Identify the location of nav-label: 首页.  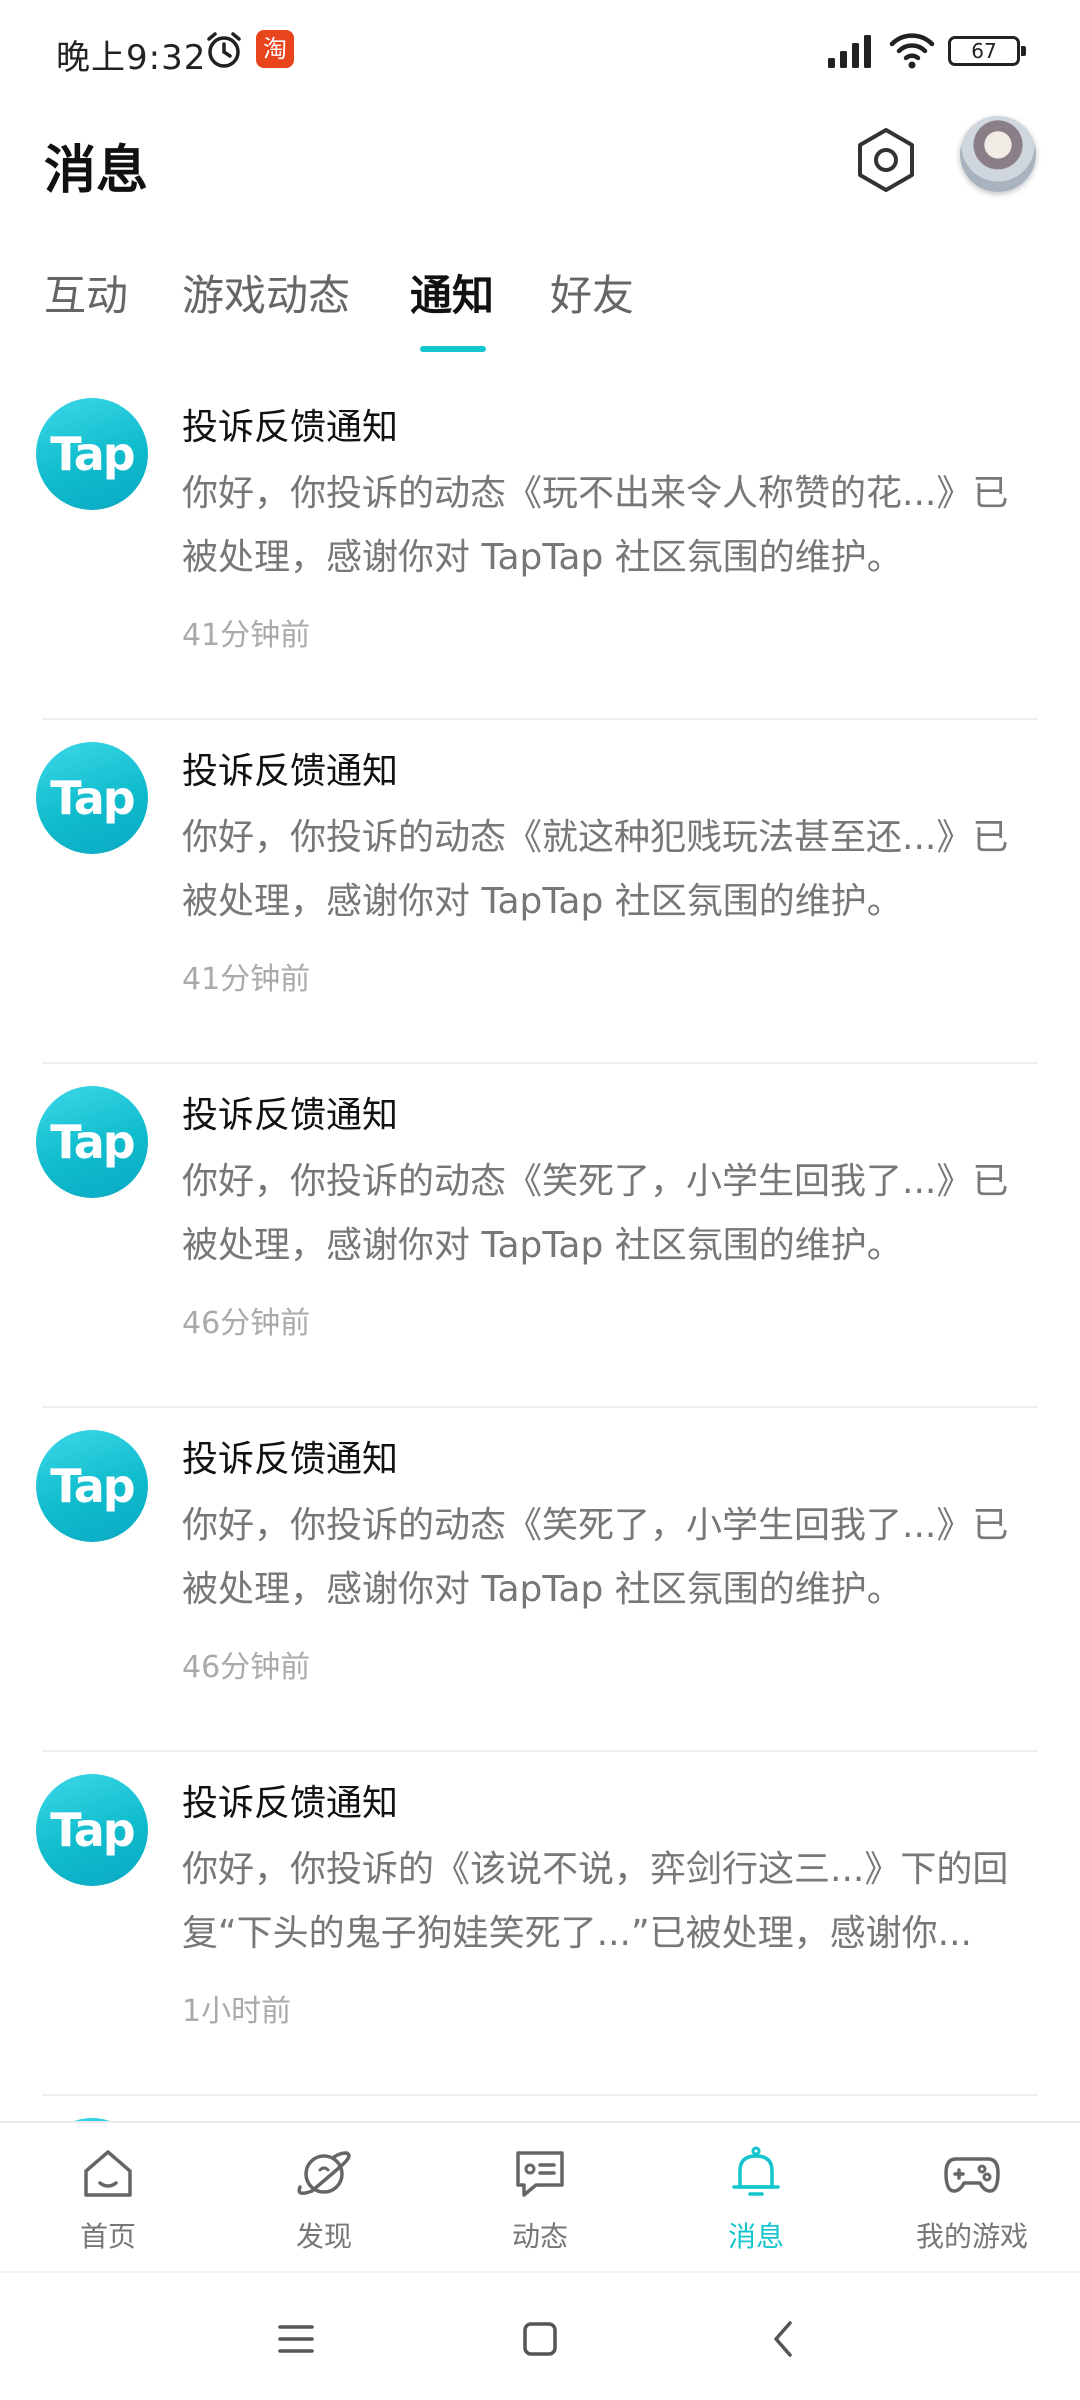
(107, 2236).